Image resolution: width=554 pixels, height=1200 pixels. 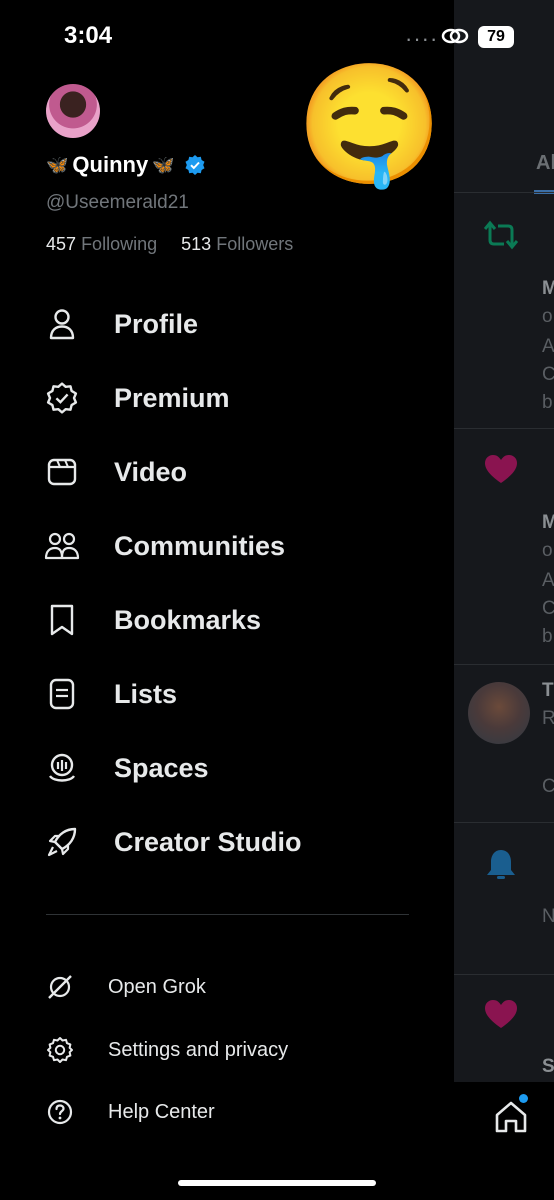 What do you see at coordinates (548, 916) in the screenshot?
I see `feed-letter: N` at bounding box center [548, 916].